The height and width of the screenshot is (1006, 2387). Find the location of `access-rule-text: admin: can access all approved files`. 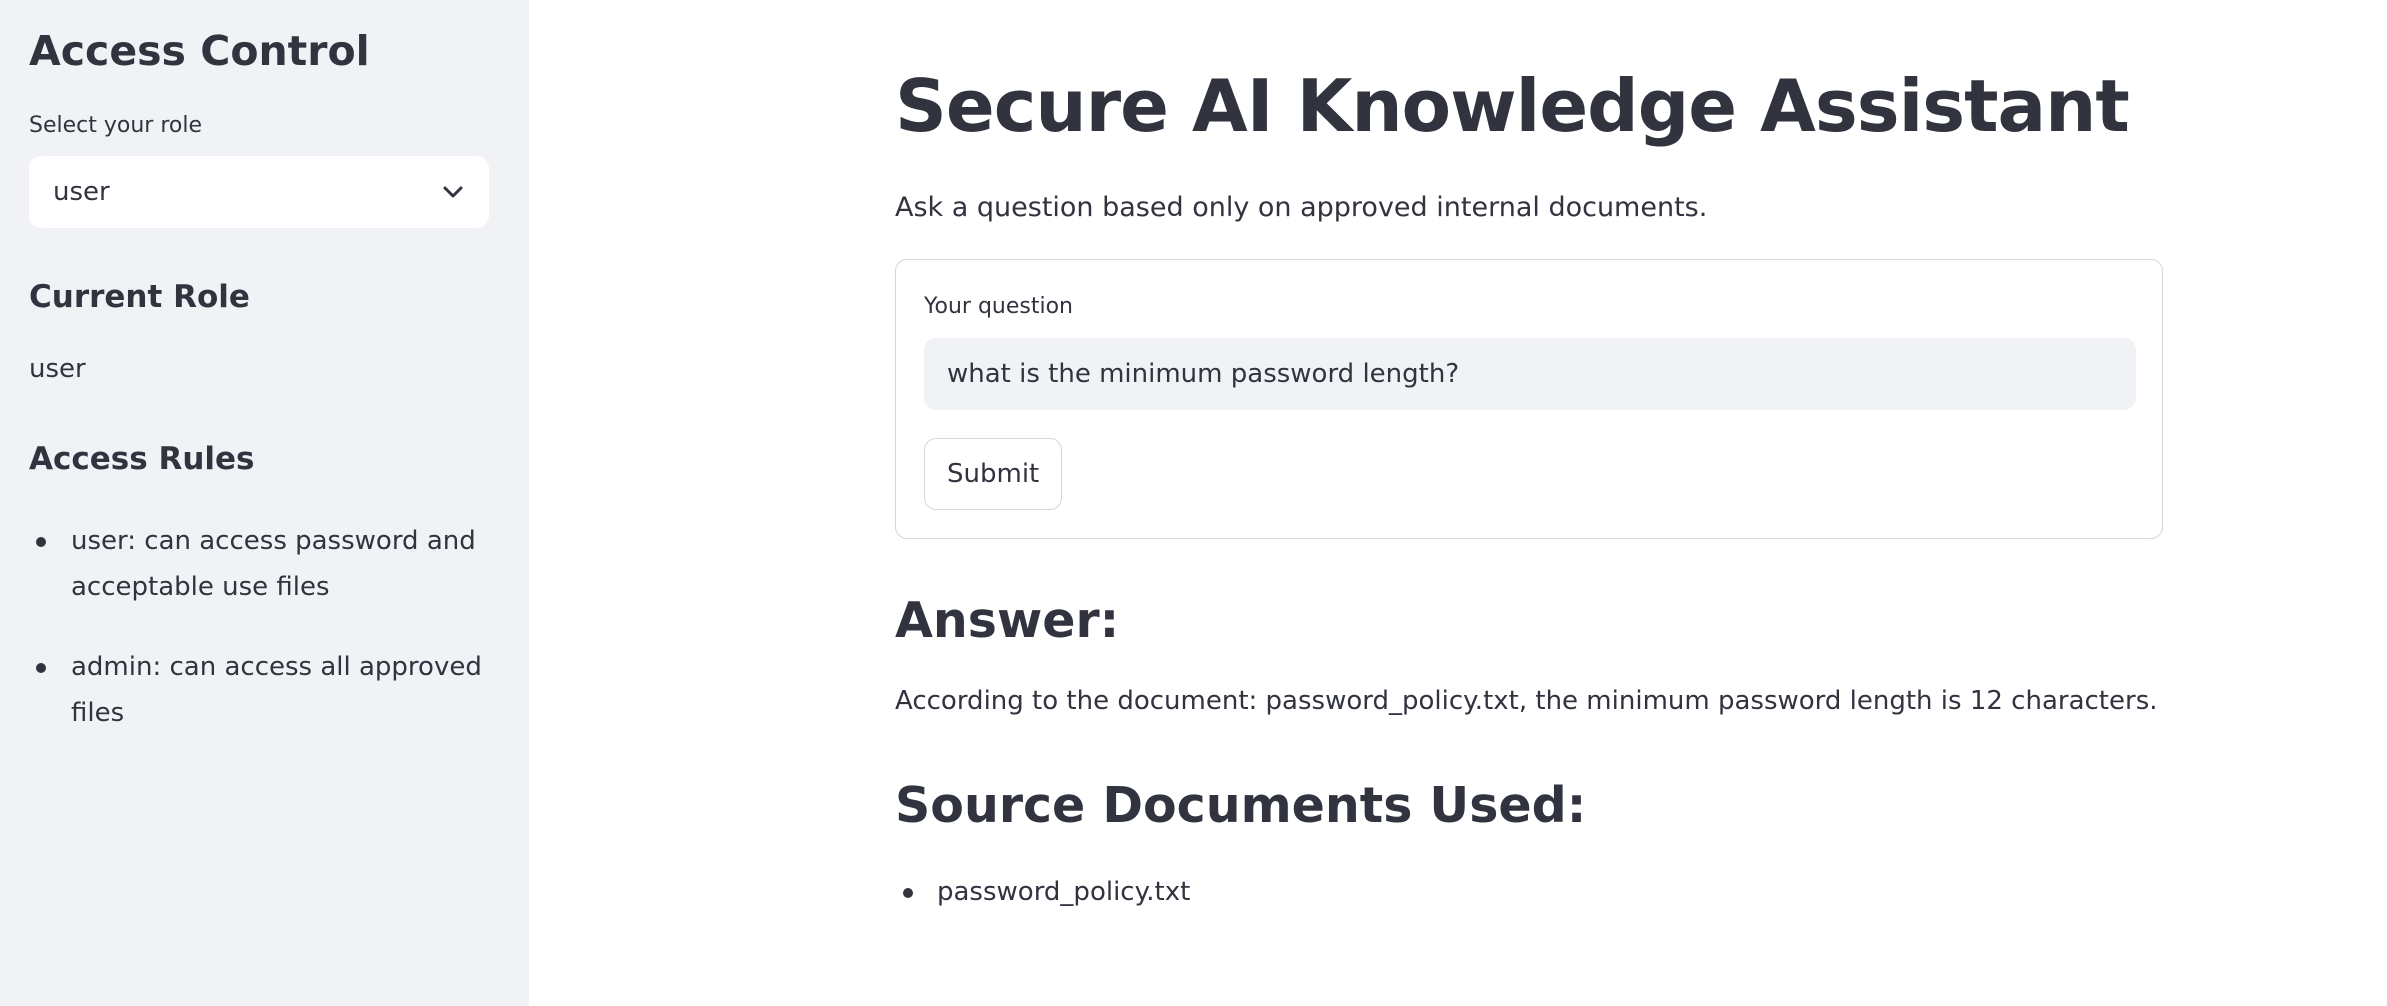

access-rule-text: admin: can access all approved files is located at coordinates (276, 690).